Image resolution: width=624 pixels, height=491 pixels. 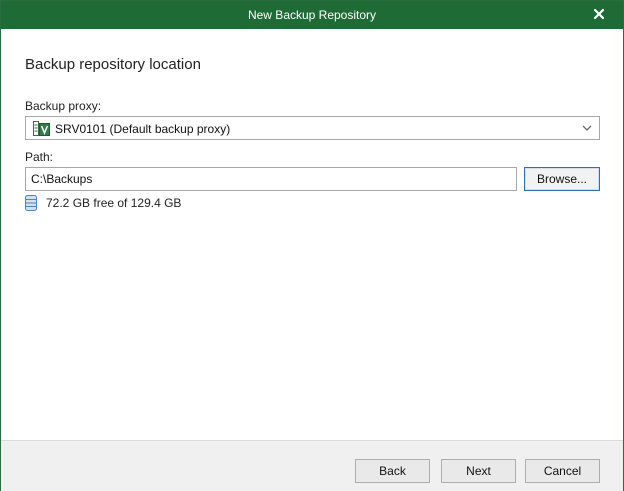 I want to click on backup-proxy-label: Backup proxy:, so click(x=63, y=106).